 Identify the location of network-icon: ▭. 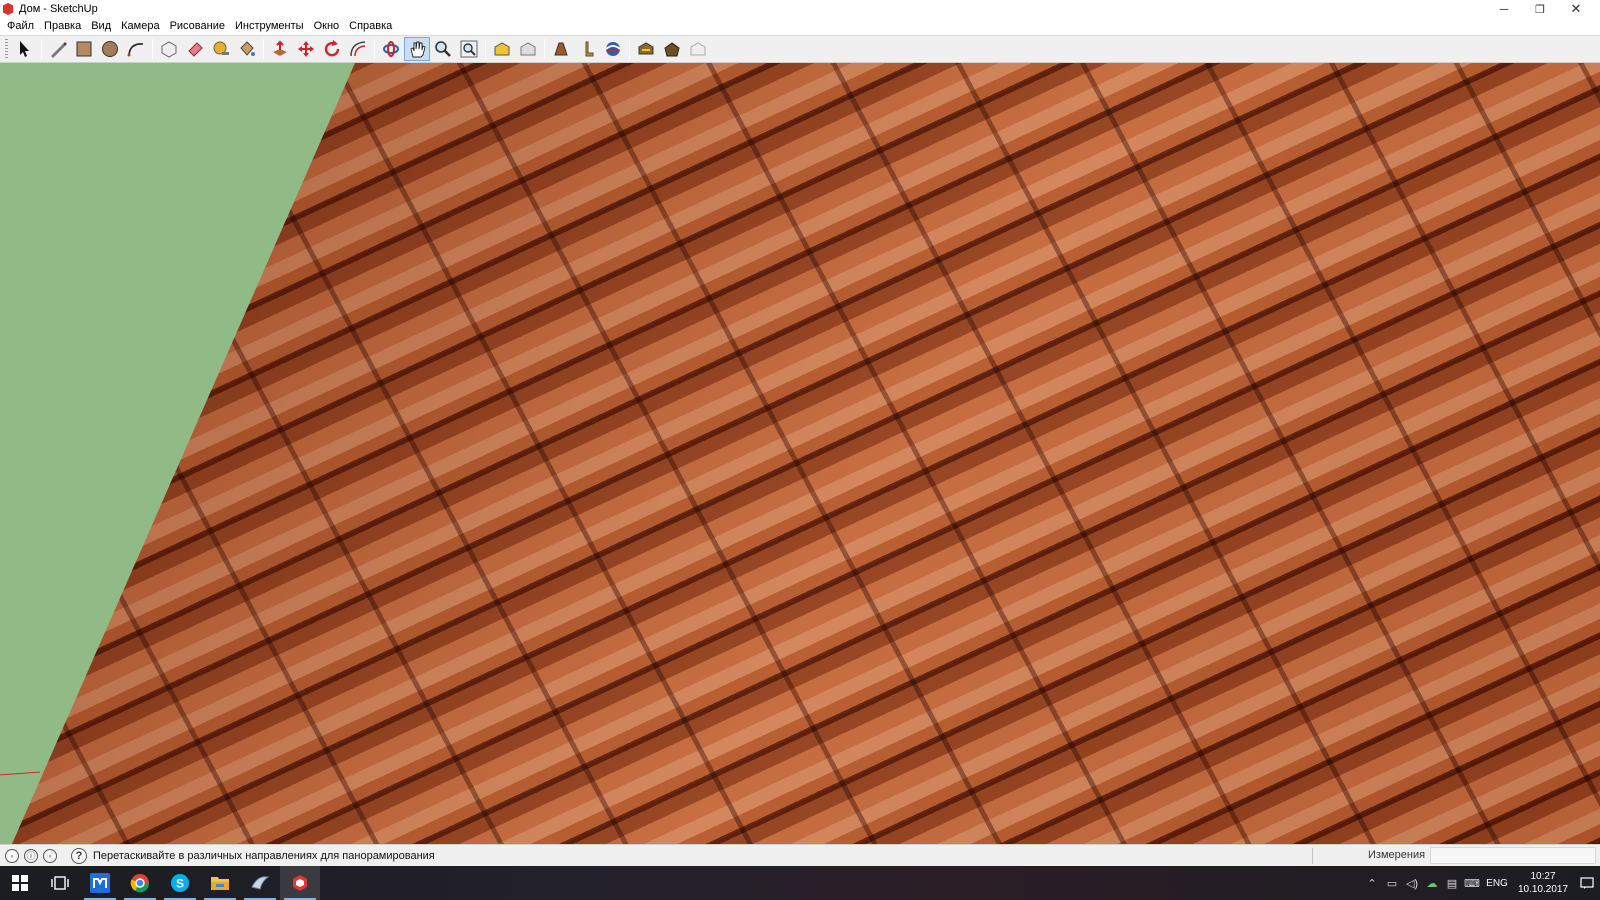
(1392, 883).